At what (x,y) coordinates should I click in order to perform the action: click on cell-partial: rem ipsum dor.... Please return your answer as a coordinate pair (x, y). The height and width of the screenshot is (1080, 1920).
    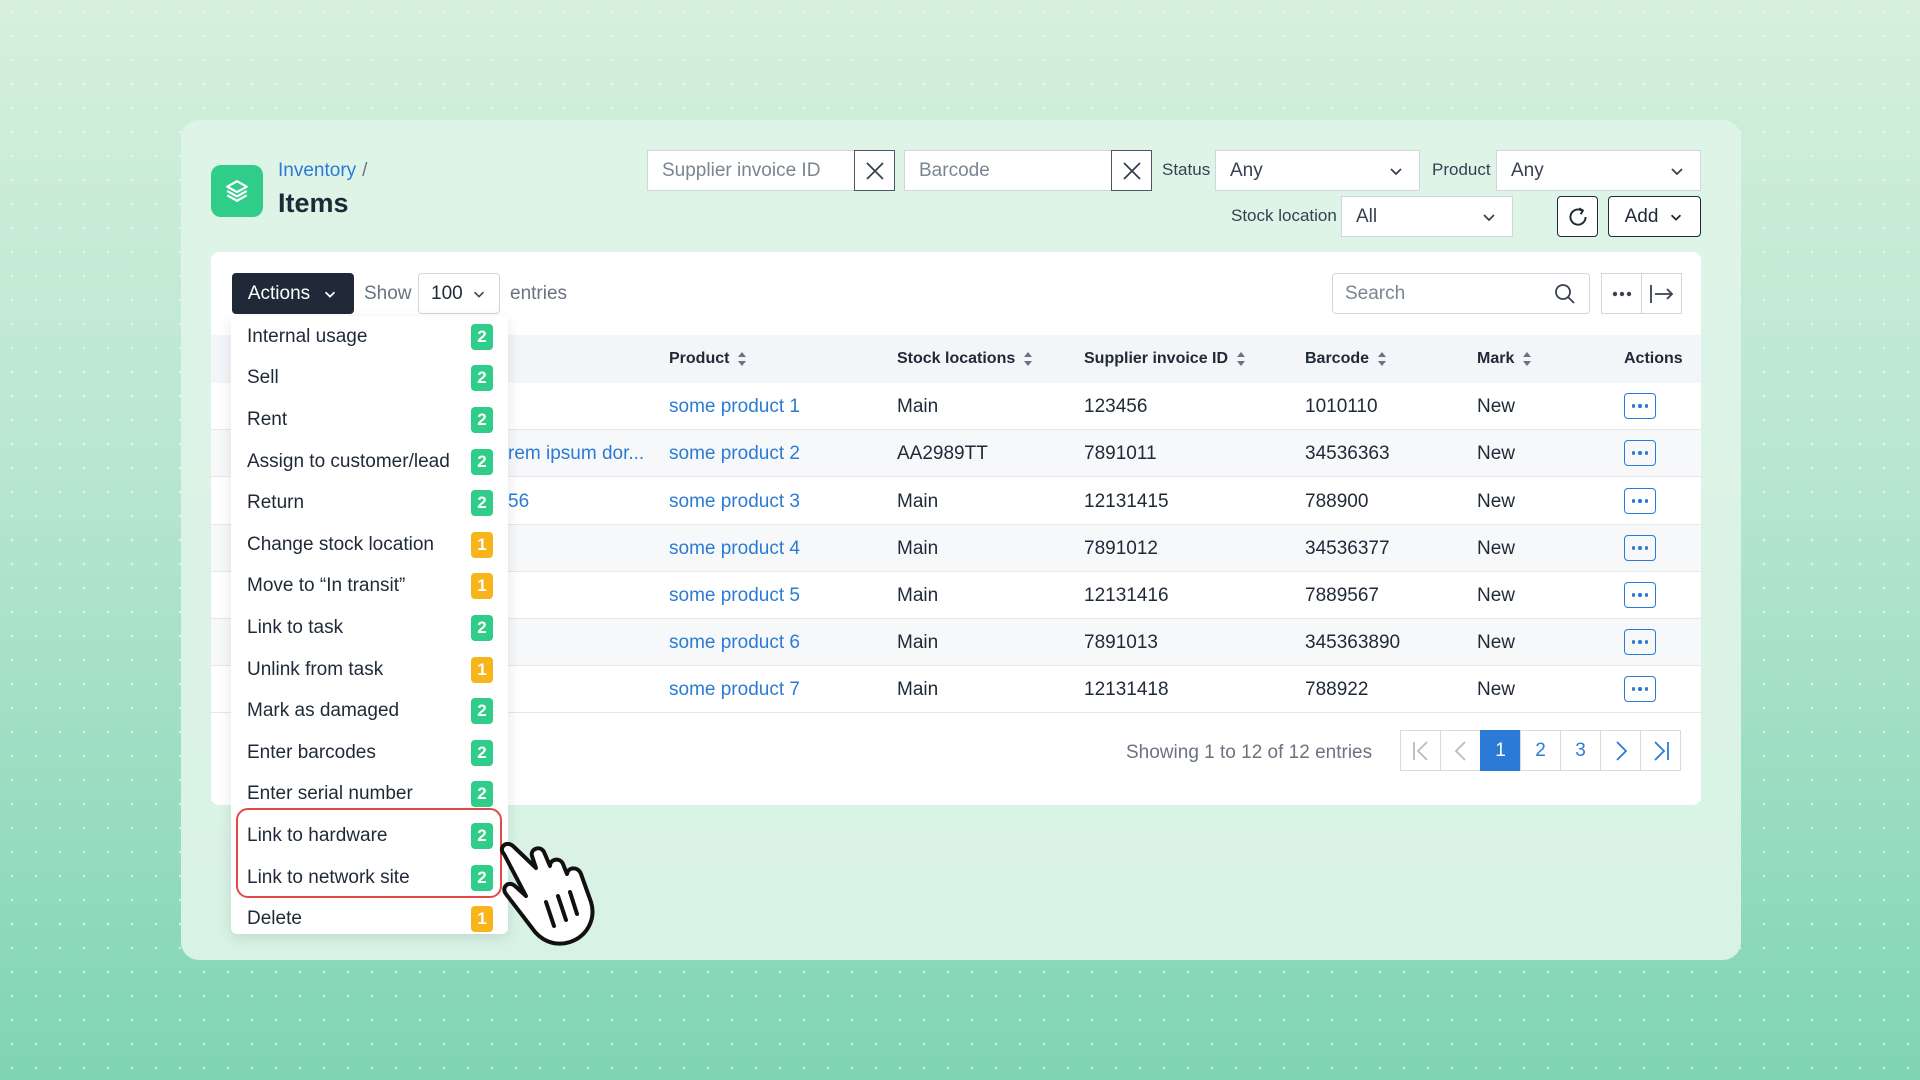
    Looking at the image, I should click on (576, 453).